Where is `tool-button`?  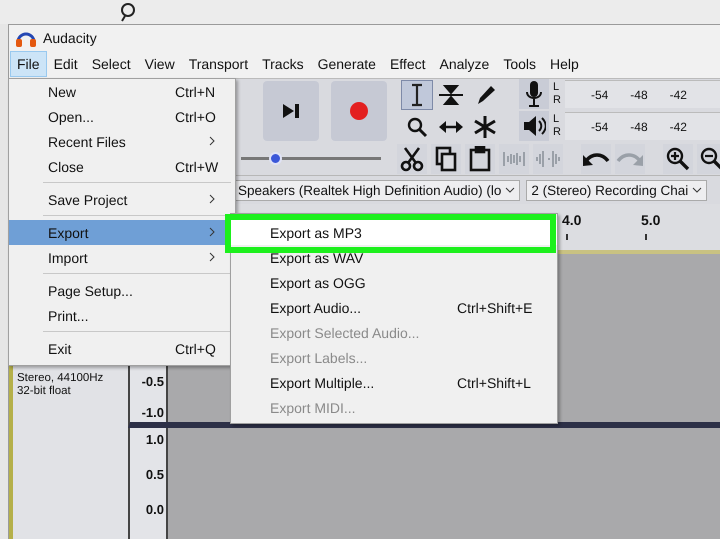
tool-button is located at coordinates (417, 95).